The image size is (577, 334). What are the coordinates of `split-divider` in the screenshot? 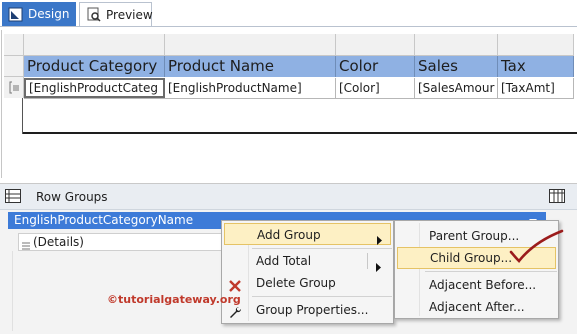 It's located at (367, 261).